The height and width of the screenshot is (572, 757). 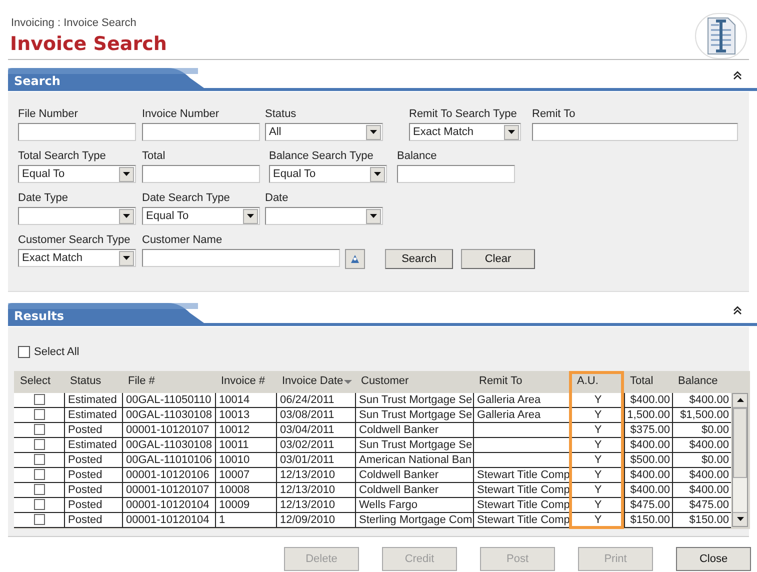 What do you see at coordinates (168, 460) in the screenshot?
I see `table-cell: 00GAL-11010106` at bounding box center [168, 460].